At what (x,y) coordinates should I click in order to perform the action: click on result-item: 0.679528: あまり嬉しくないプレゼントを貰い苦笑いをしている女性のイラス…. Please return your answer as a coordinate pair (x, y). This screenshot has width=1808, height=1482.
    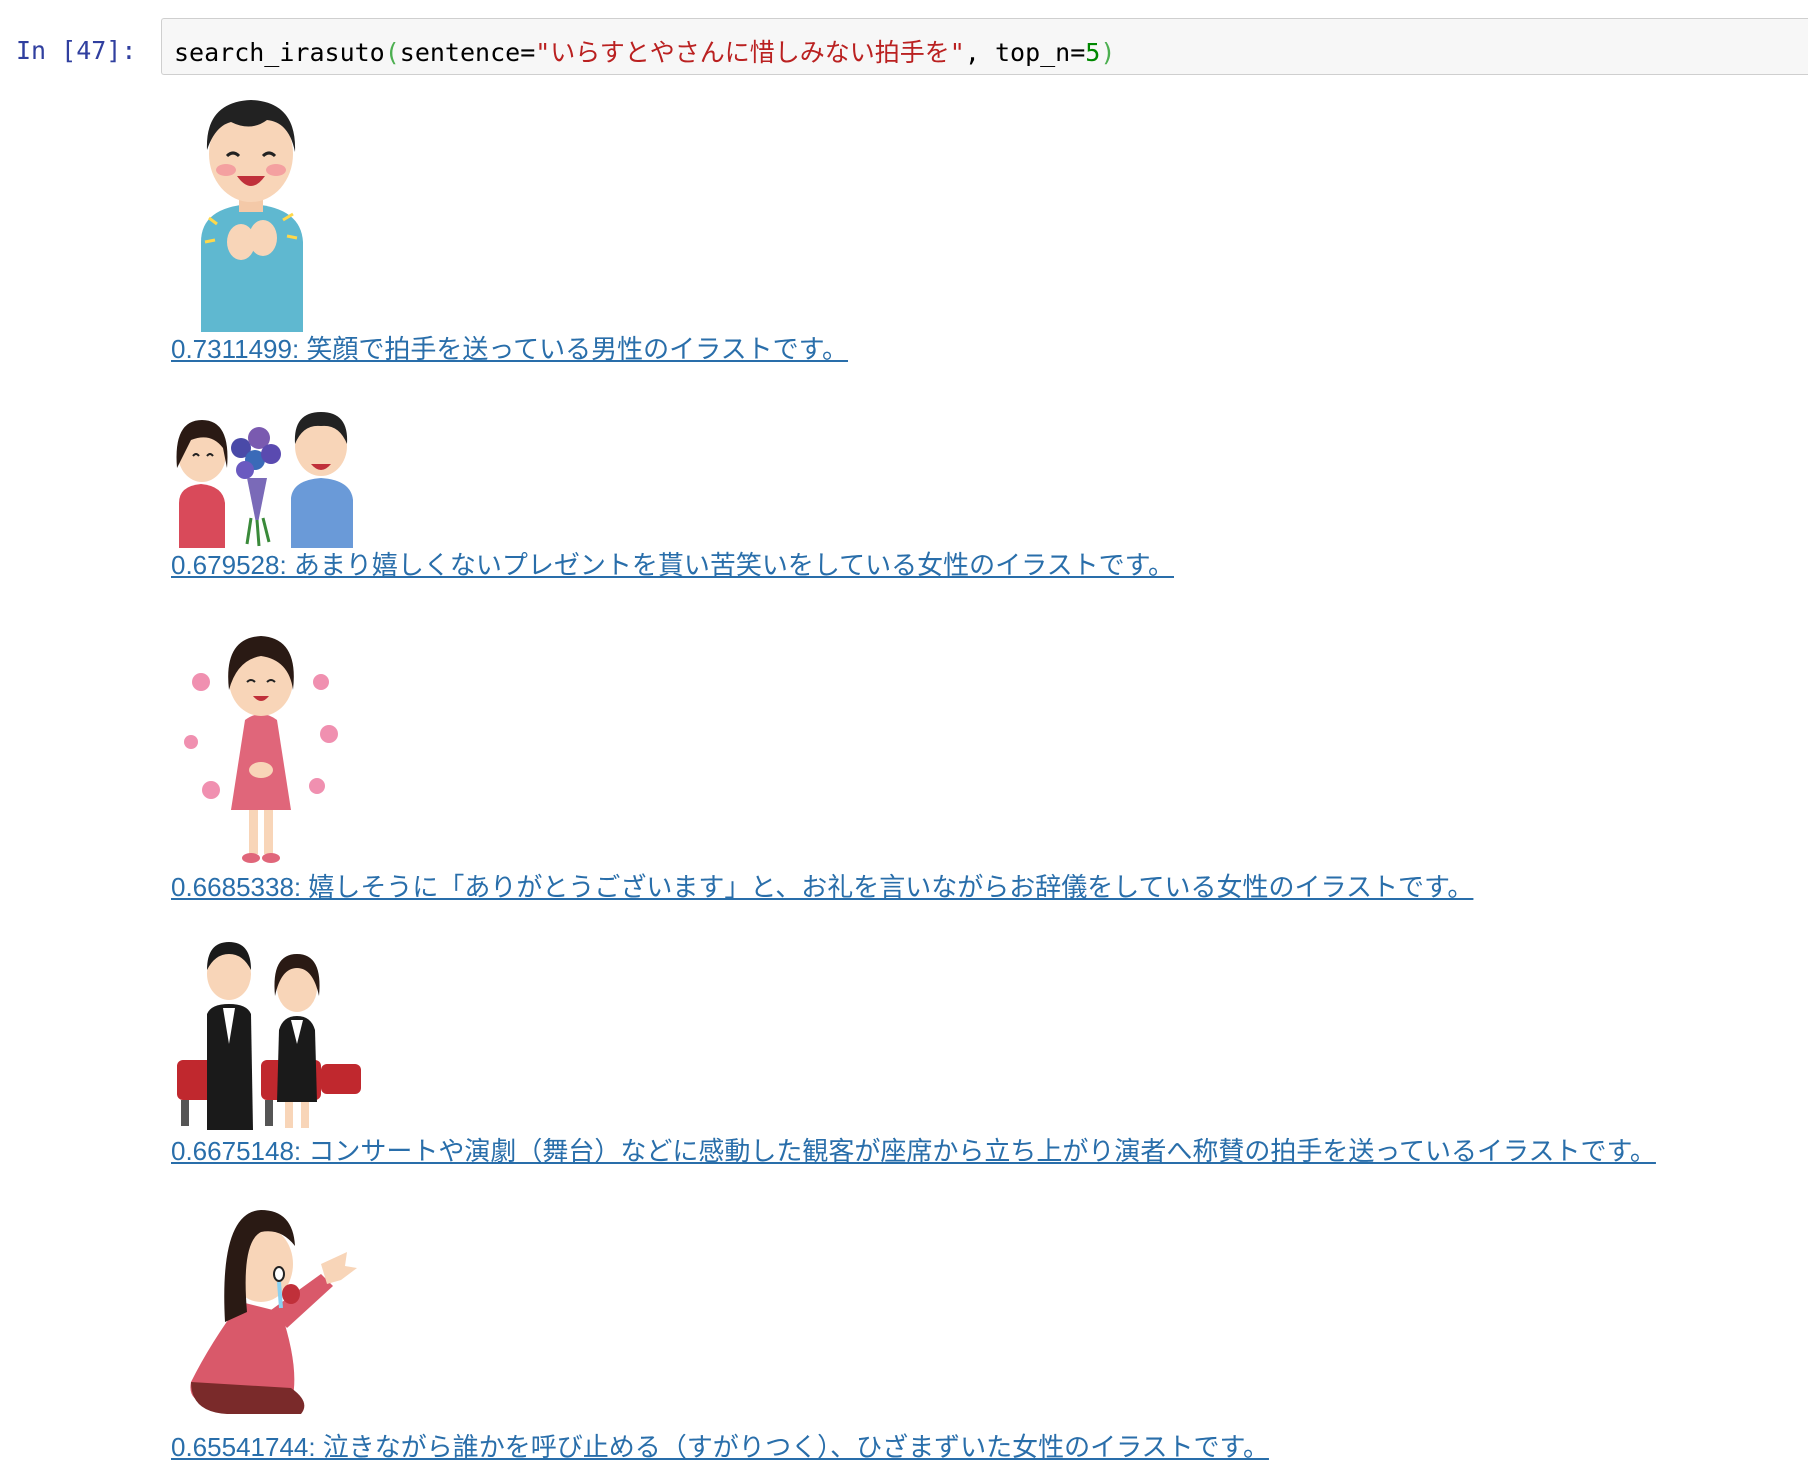
    Looking at the image, I should click on (672, 495).